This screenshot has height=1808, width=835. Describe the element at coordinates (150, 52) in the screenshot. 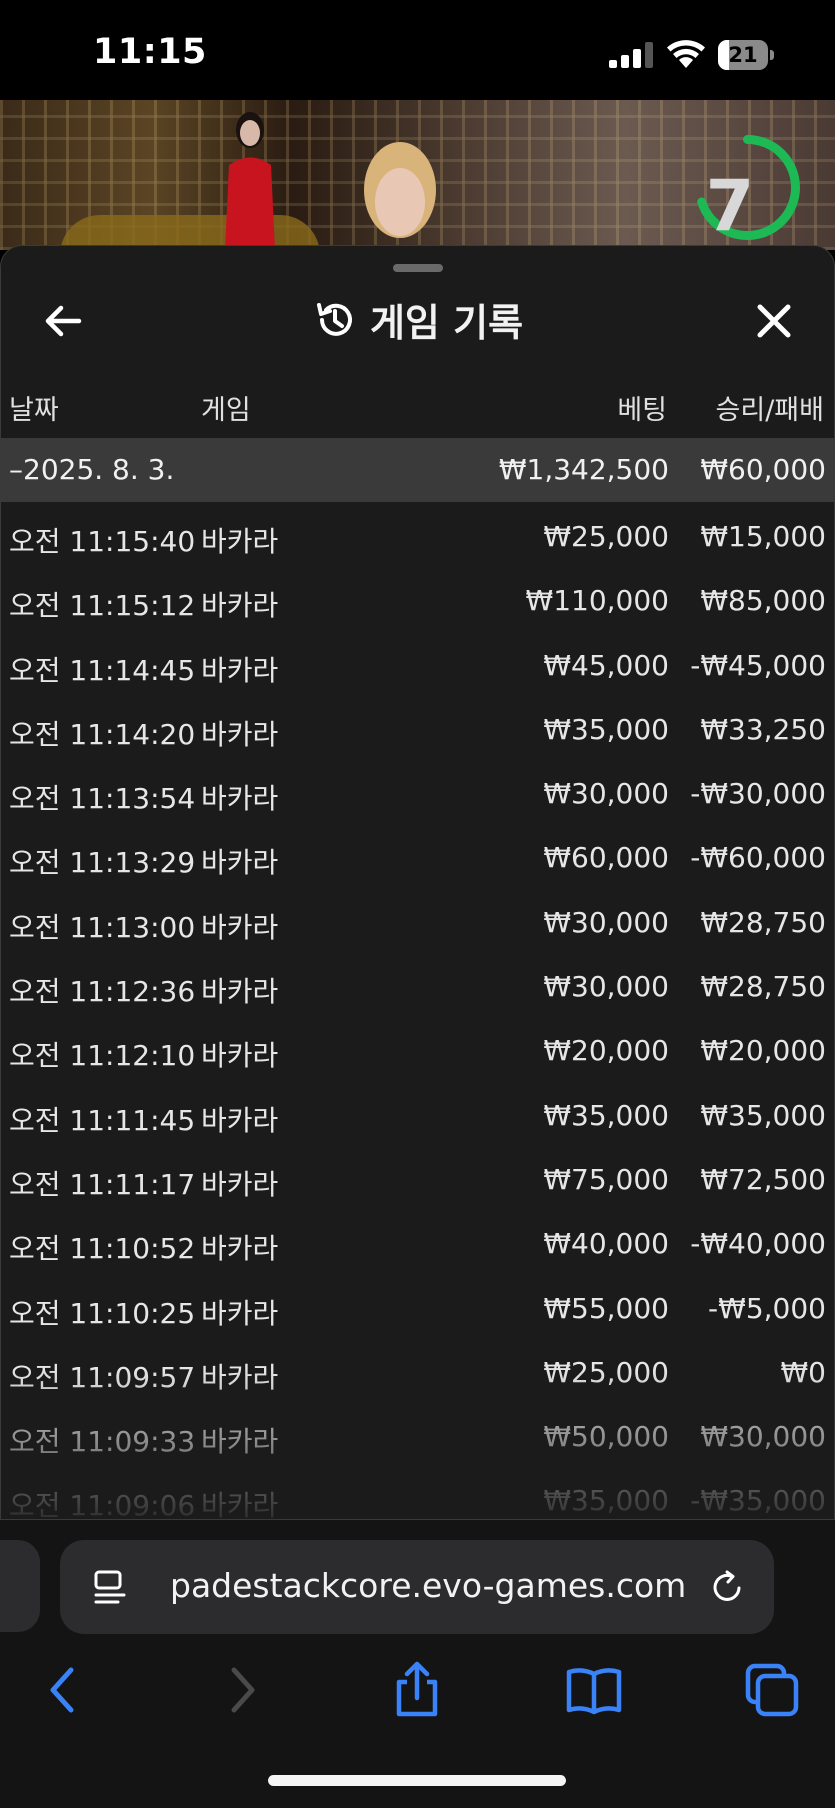

I see `status-time: 11:15` at that location.